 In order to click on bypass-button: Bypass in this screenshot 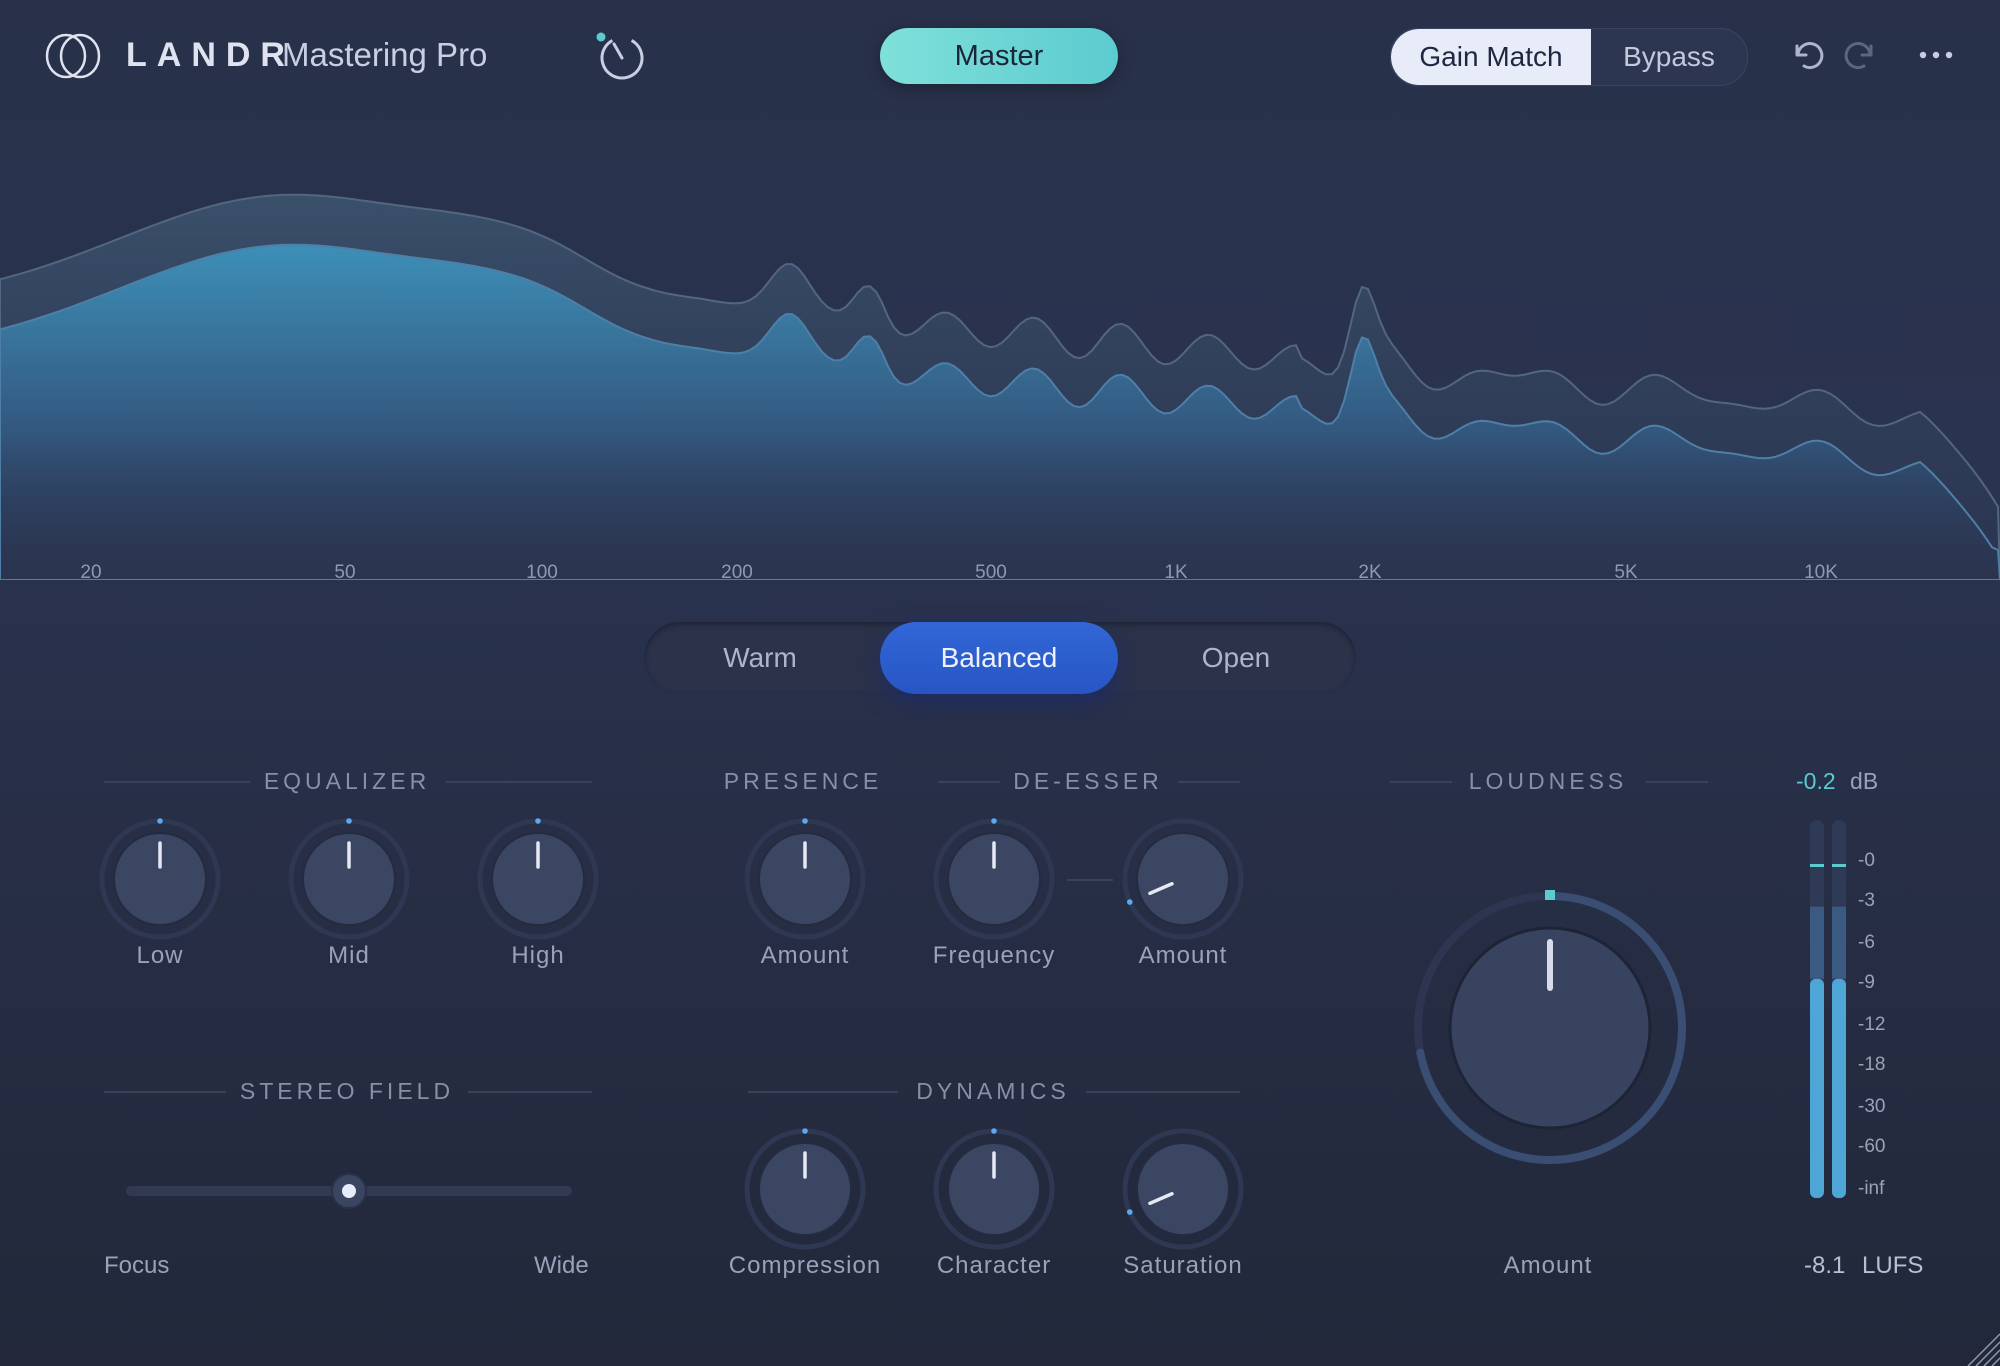, I will do `click(1669, 57)`.